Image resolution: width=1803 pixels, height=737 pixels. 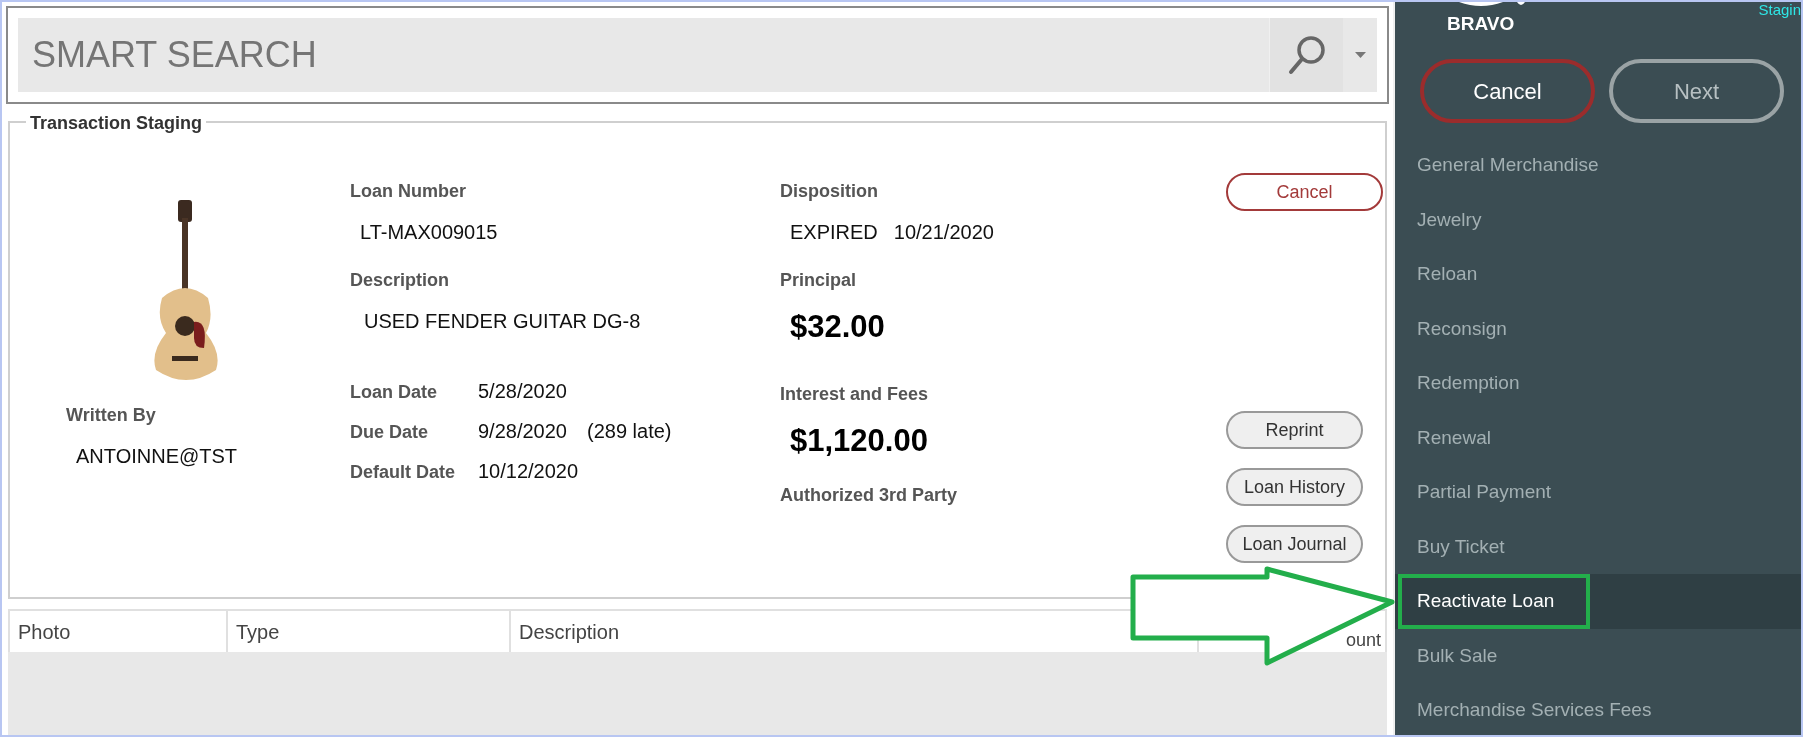 I want to click on menu-item: Redemption, so click(x=1598, y=383).